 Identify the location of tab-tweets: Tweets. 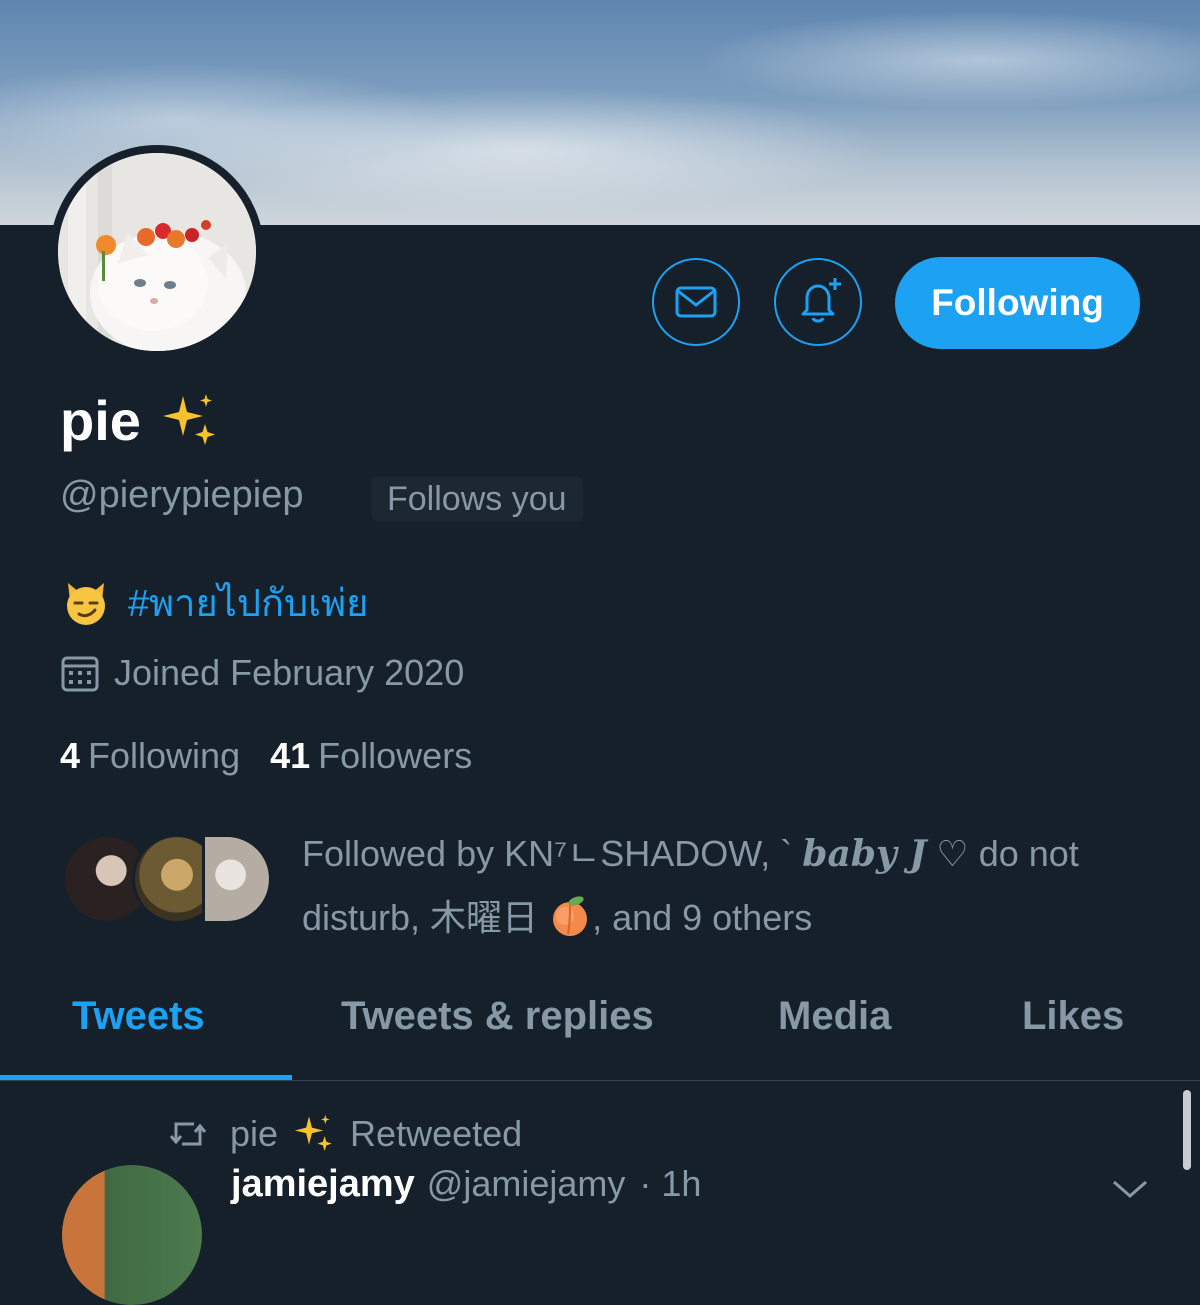
(138, 1016).